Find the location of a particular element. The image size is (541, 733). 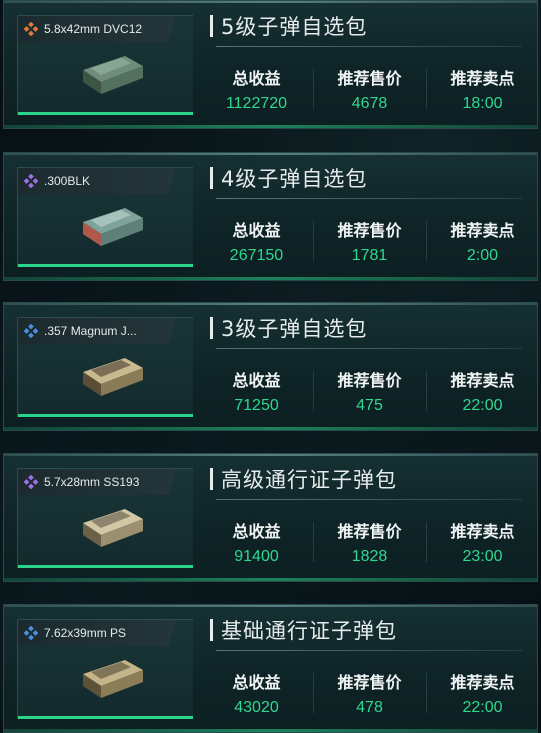

pack-title: 4级子弹自选包 is located at coordinates (288, 178).